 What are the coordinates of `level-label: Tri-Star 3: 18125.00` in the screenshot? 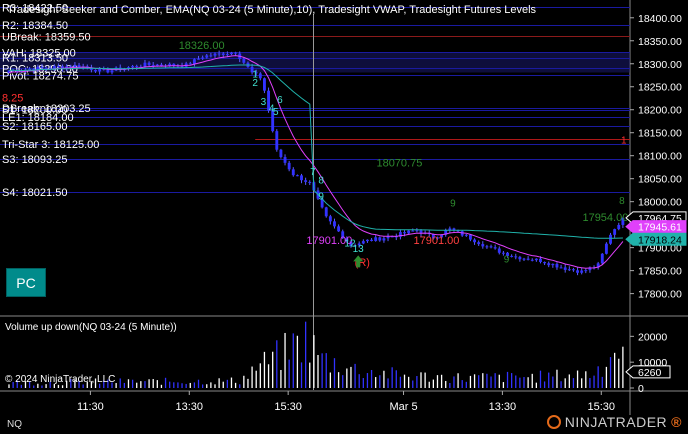 It's located at (50, 145).